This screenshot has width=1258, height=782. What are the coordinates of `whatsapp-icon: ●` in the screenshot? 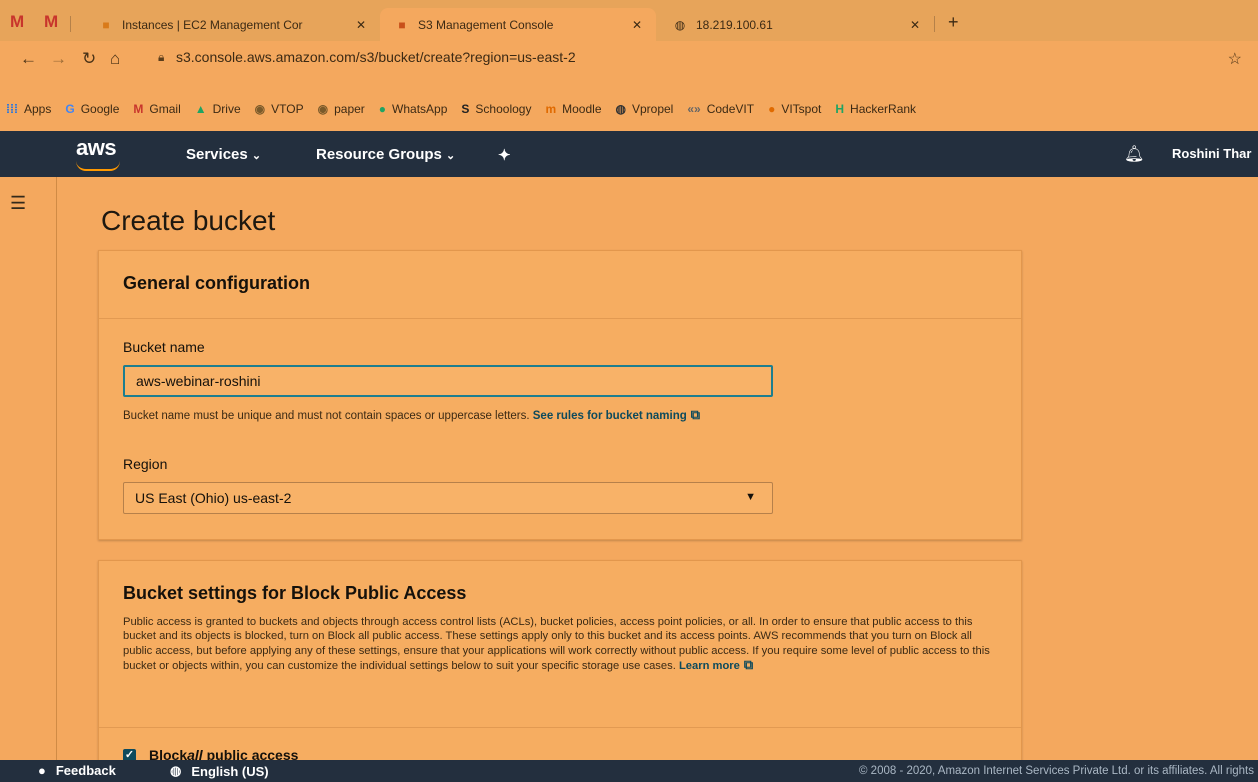 It's located at (382, 109).